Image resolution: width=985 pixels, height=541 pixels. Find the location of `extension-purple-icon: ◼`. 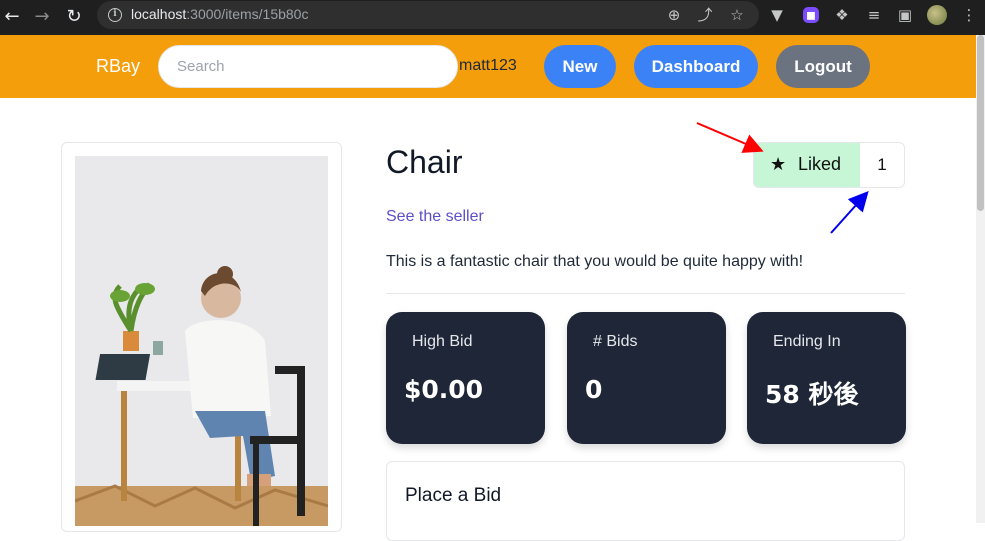

extension-purple-icon: ◼ is located at coordinates (811, 15).